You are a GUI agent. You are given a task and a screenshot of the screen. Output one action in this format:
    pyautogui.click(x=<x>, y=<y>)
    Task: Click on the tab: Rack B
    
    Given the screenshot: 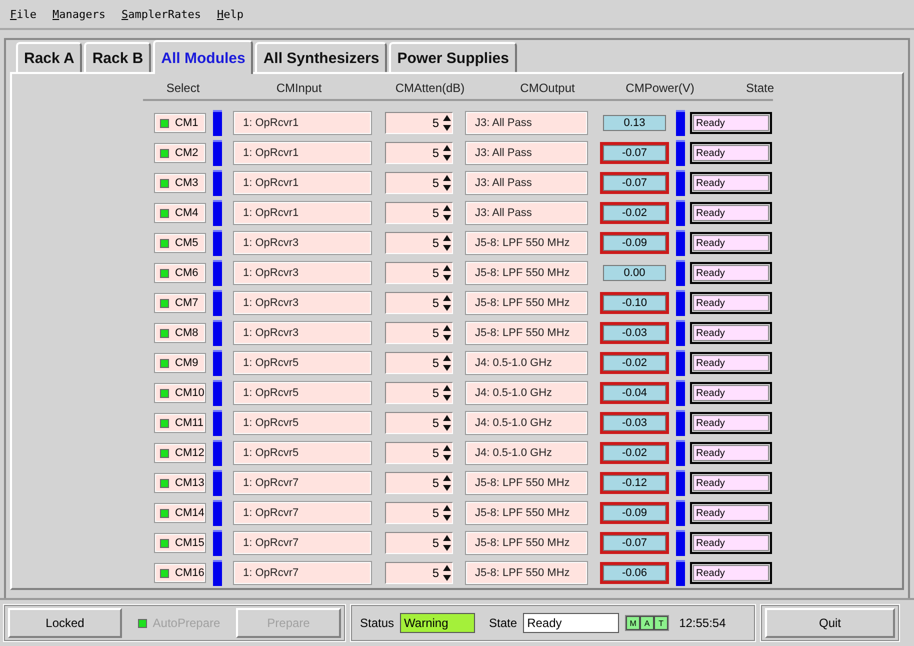 What is the action you would take?
    pyautogui.click(x=118, y=57)
    